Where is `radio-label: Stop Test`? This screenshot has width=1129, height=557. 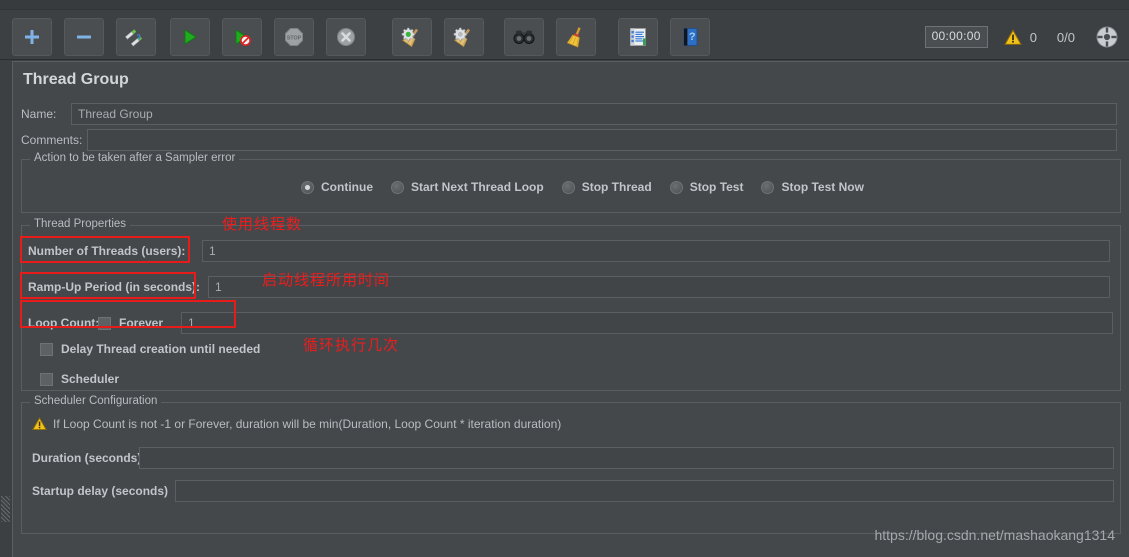
radio-label: Stop Test is located at coordinates (716, 187).